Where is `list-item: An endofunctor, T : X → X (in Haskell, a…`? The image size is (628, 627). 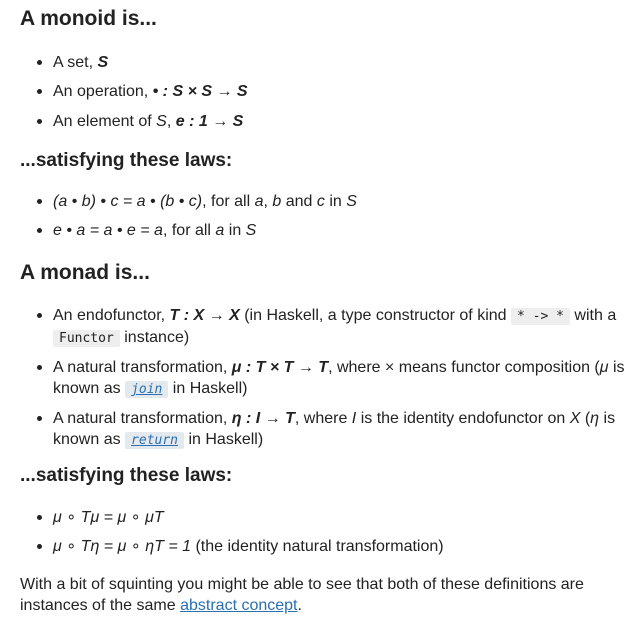
list-item: An endofunctor, T : X → X (in Haskell, a… is located at coordinates (332, 327).